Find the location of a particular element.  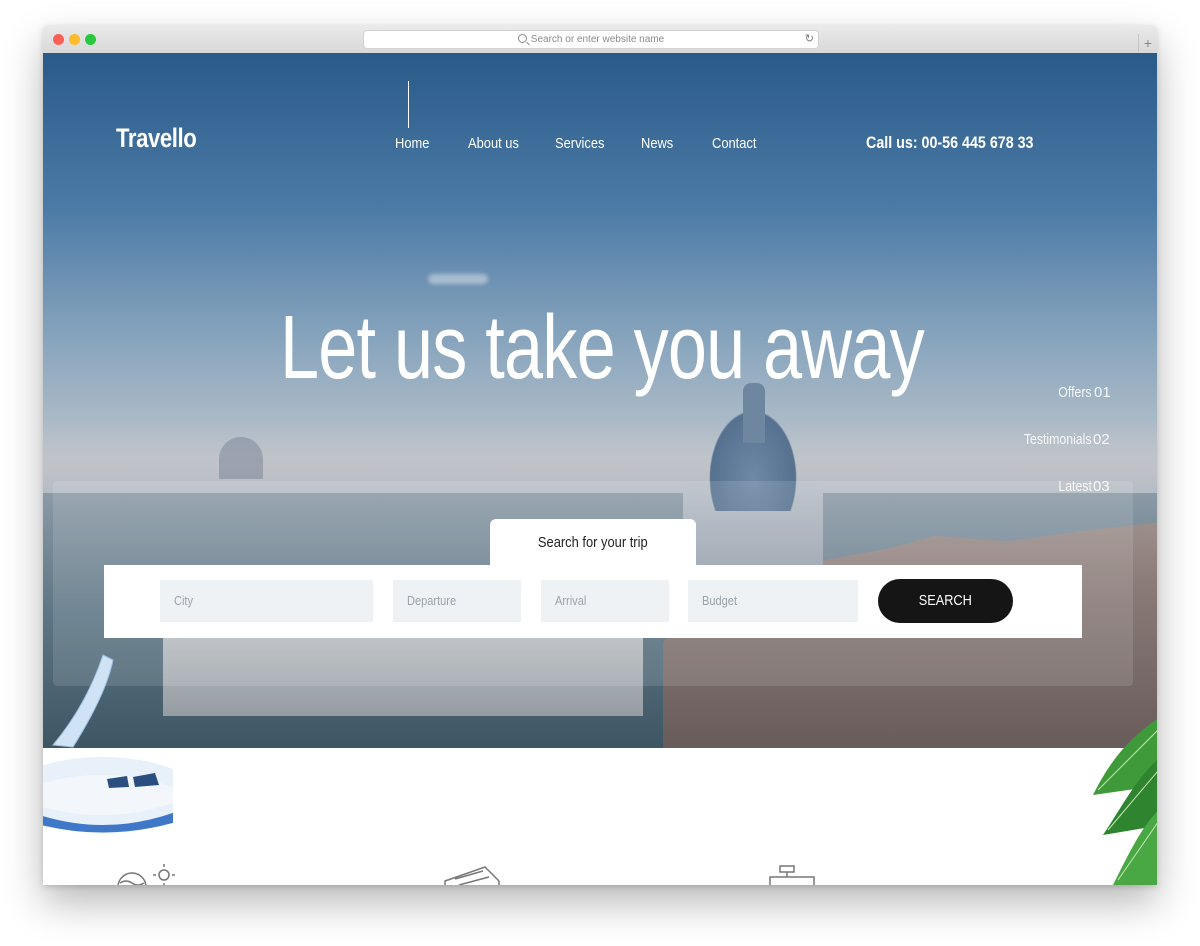

nav-news: News is located at coordinates (657, 143).